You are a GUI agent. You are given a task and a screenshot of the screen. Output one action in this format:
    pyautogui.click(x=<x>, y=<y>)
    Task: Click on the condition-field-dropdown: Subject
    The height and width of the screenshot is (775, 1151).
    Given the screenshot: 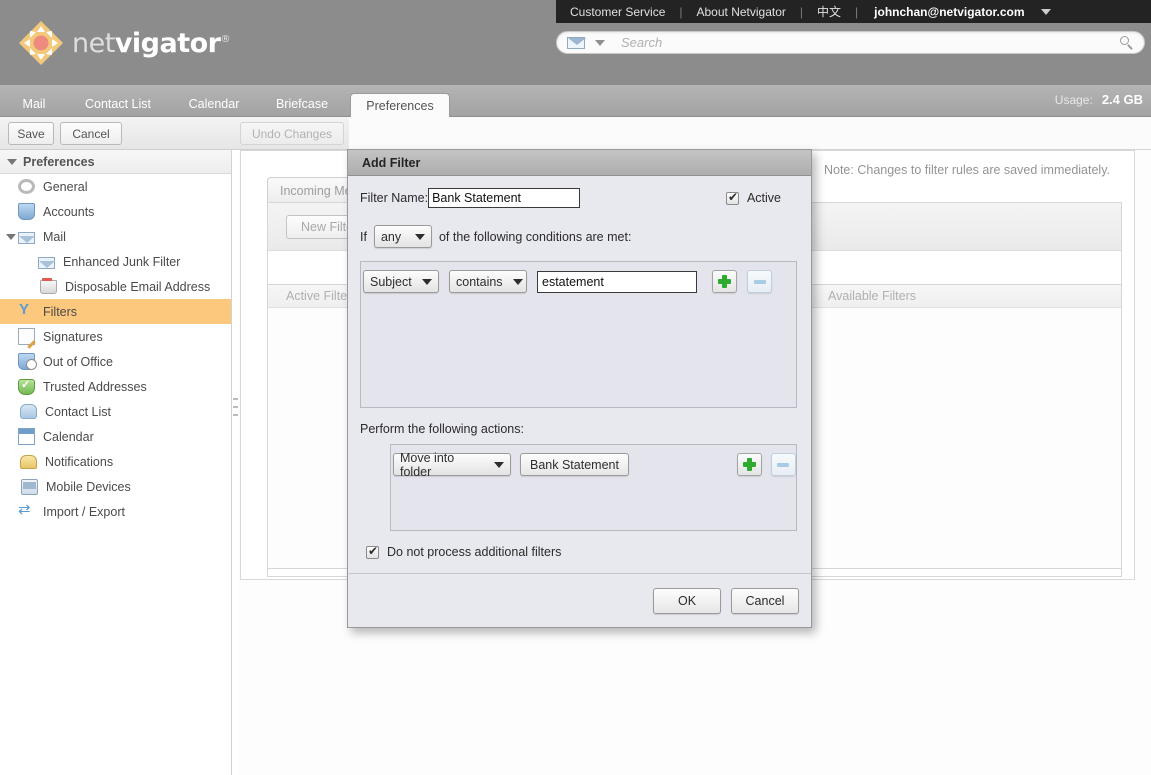 What is the action you would take?
    pyautogui.click(x=401, y=281)
    